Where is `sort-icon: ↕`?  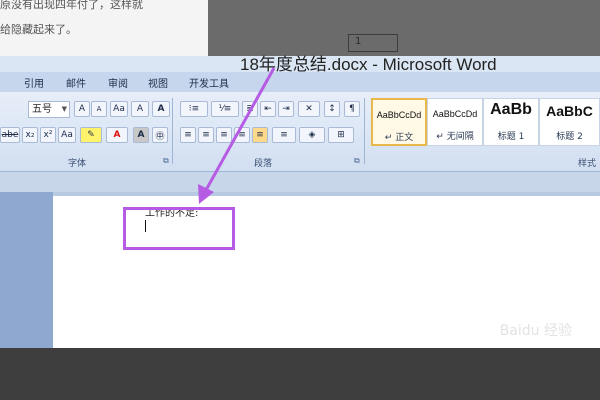 sort-icon: ↕ is located at coordinates (332, 109).